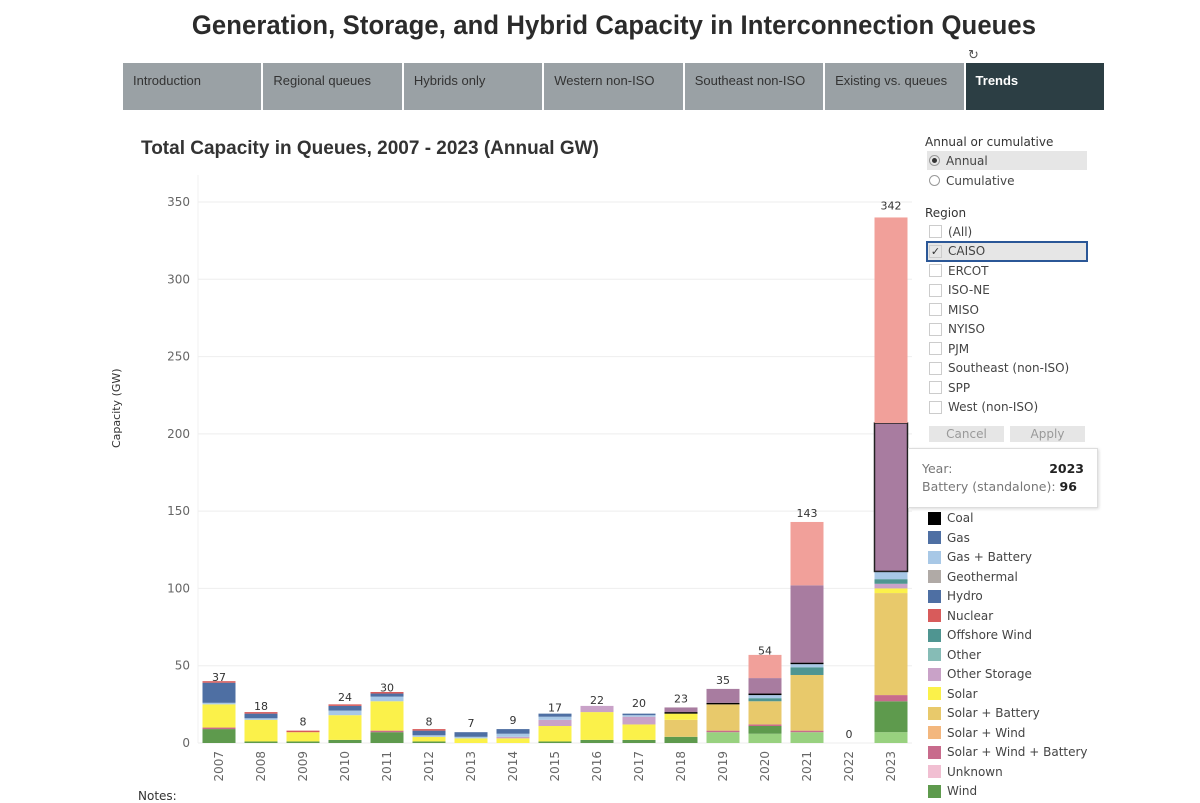  What do you see at coordinates (953, 694) in the screenshot?
I see `legend-item: Solar` at bounding box center [953, 694].